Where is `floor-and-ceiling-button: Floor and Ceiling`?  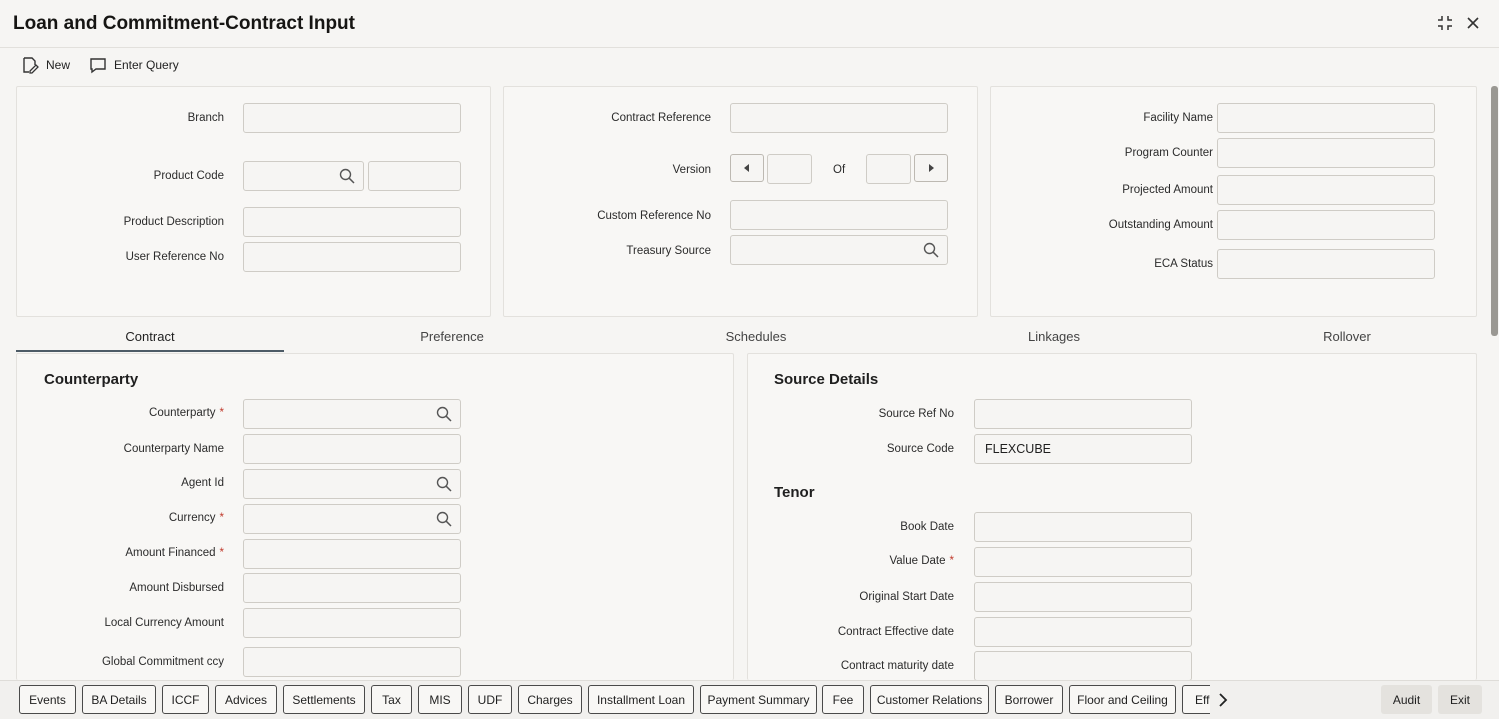 floor-and-ceiling-button: Floor and Ceiling is located at coordinates (1122, 699).